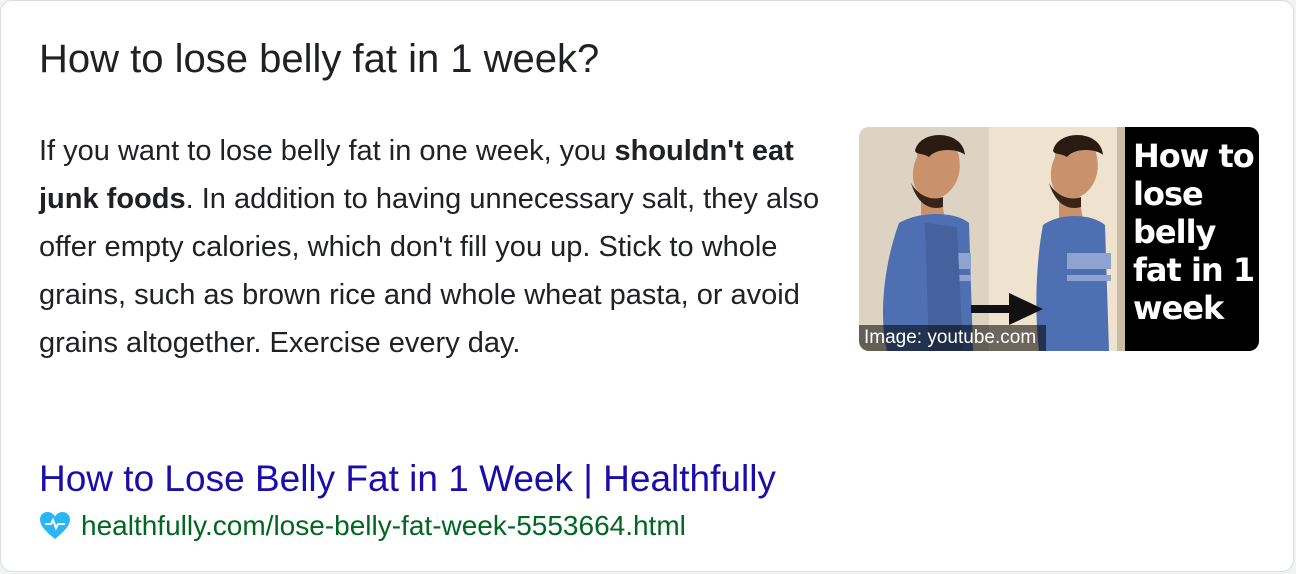 The image size is (1296, 574). Describe the element at coordinates (55, 525) in the screenshot. I see `heart-icon` at that location.